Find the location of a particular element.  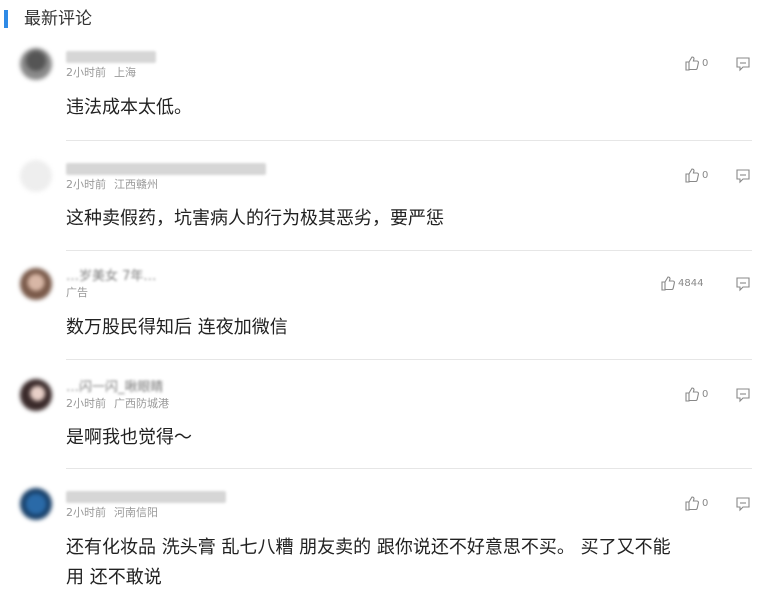

comment-location: 江西赣州 is located at coordinates (136, 184).